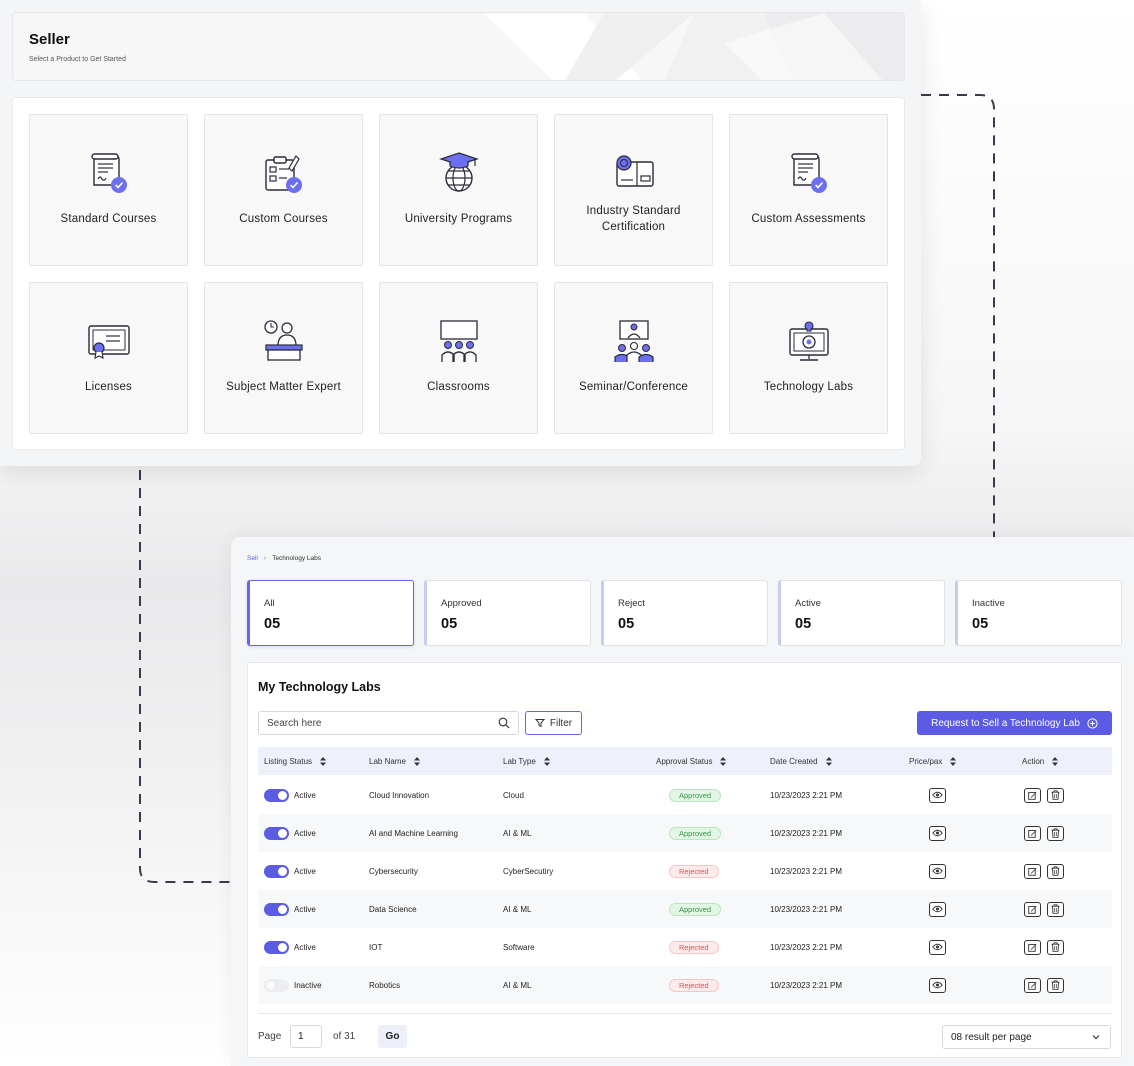 This screenshot has width=1134, height=1066. I want to click on column-label: Lab Type, so click(519, 761).